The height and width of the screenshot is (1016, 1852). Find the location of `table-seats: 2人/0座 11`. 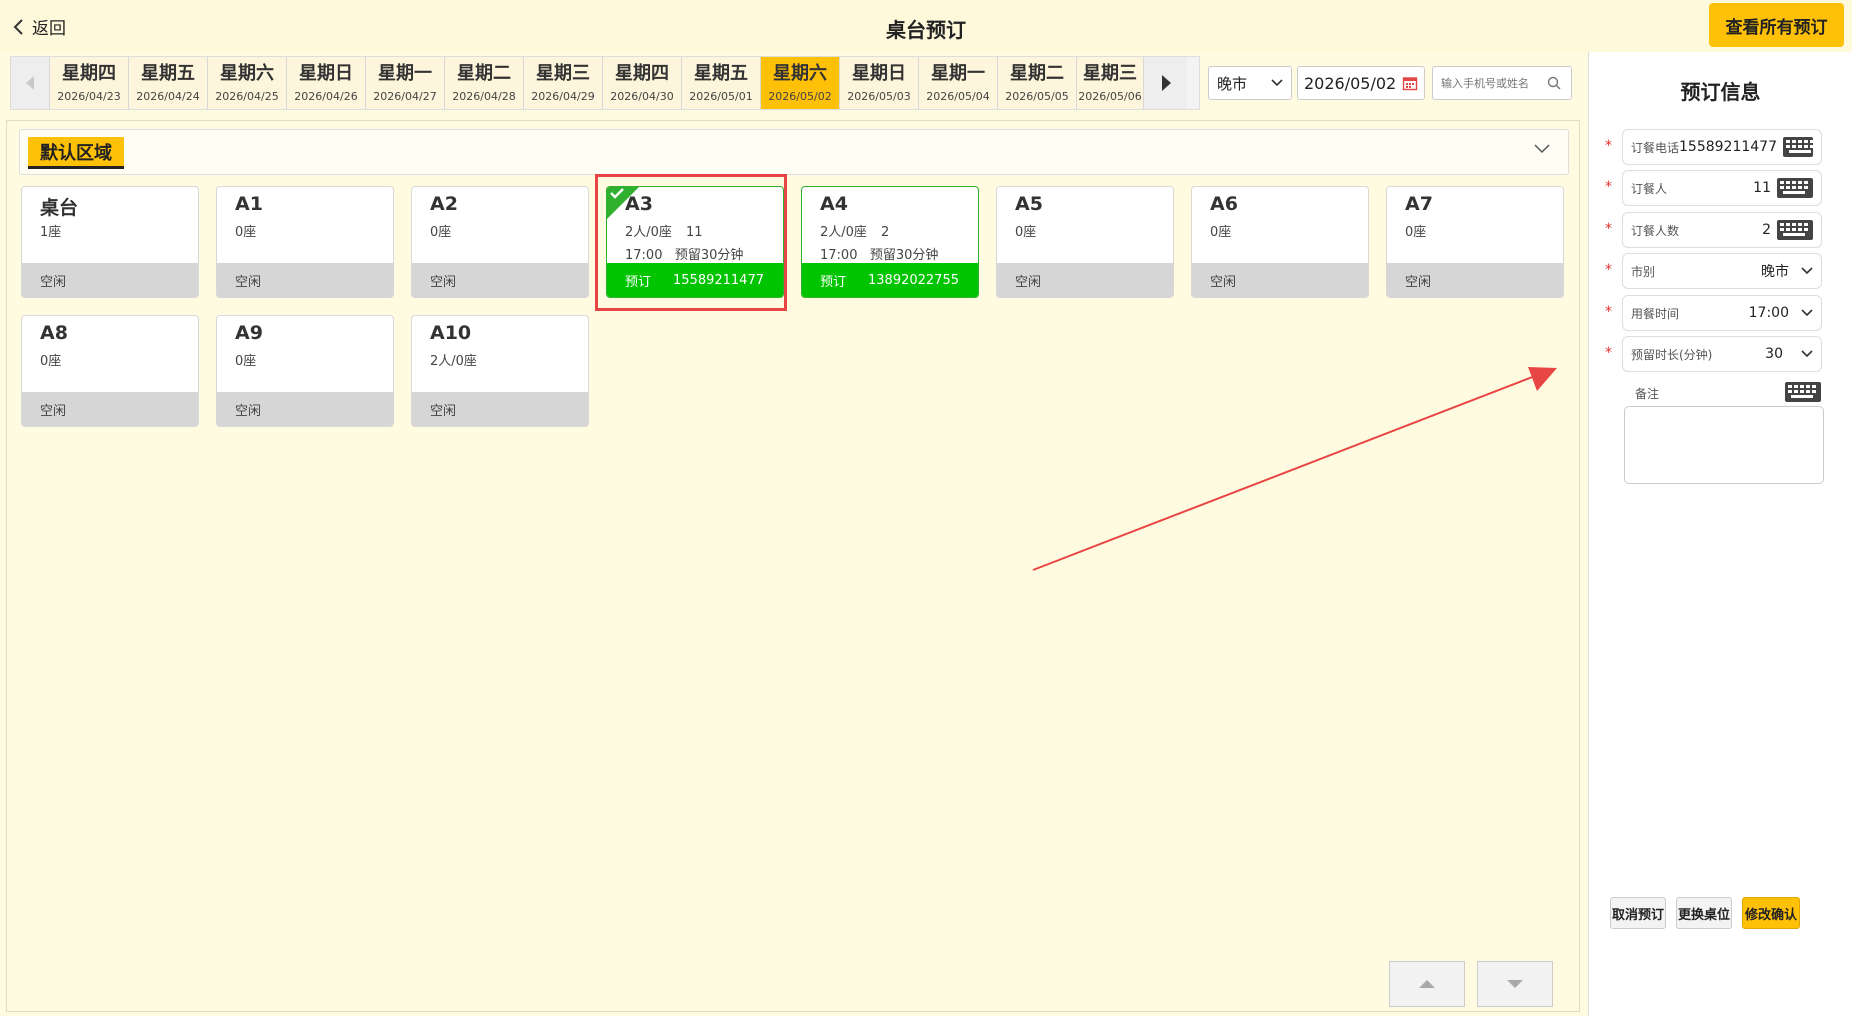

table-seats: 2人/0座 11 is located at coordinates (663, 230).